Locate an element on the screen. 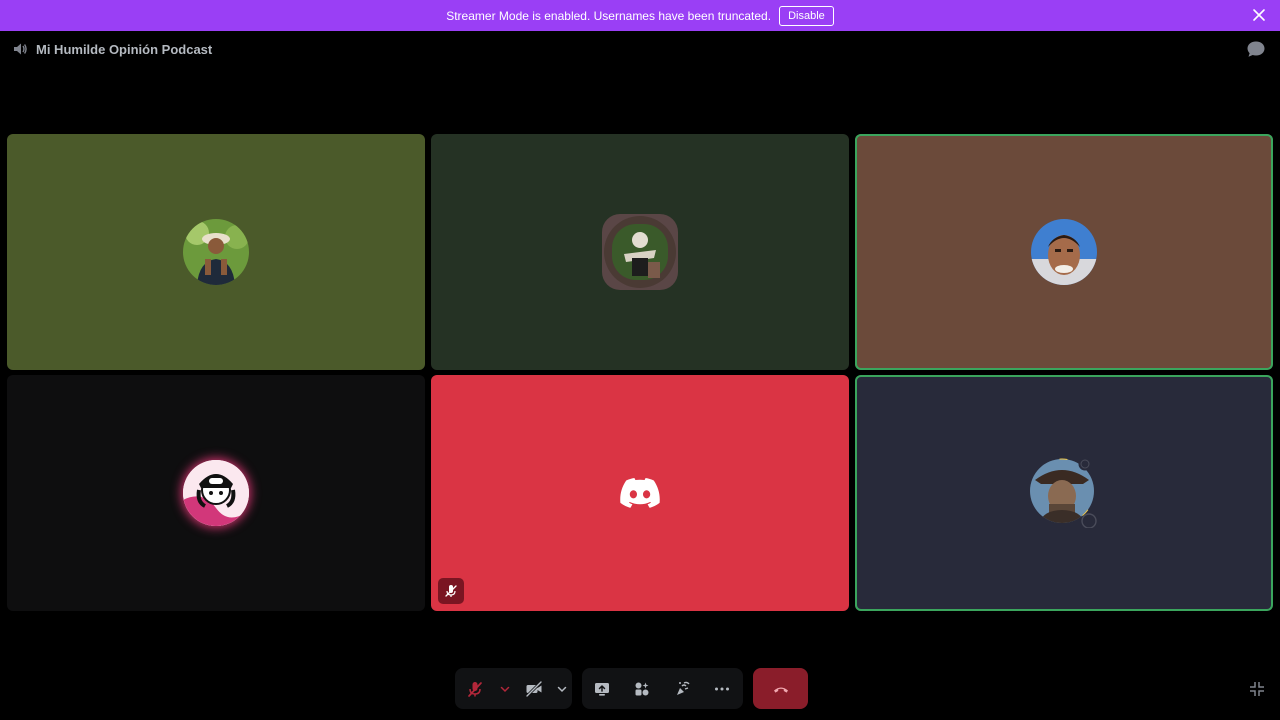  activities-icon is located at coordinates (642, 688).